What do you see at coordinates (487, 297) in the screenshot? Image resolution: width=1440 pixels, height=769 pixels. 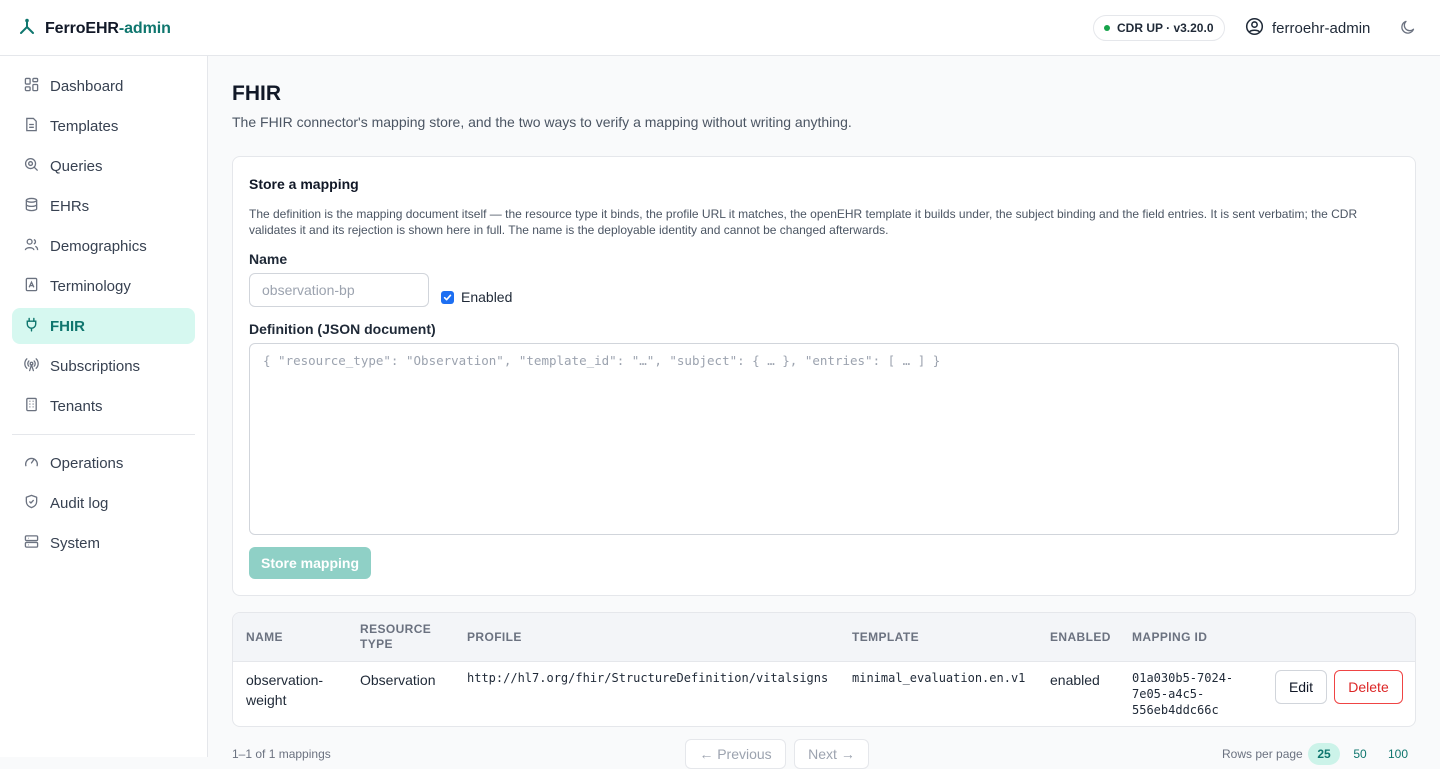 I see `enabled-label: Enabled` at bounding box center [487, 297].